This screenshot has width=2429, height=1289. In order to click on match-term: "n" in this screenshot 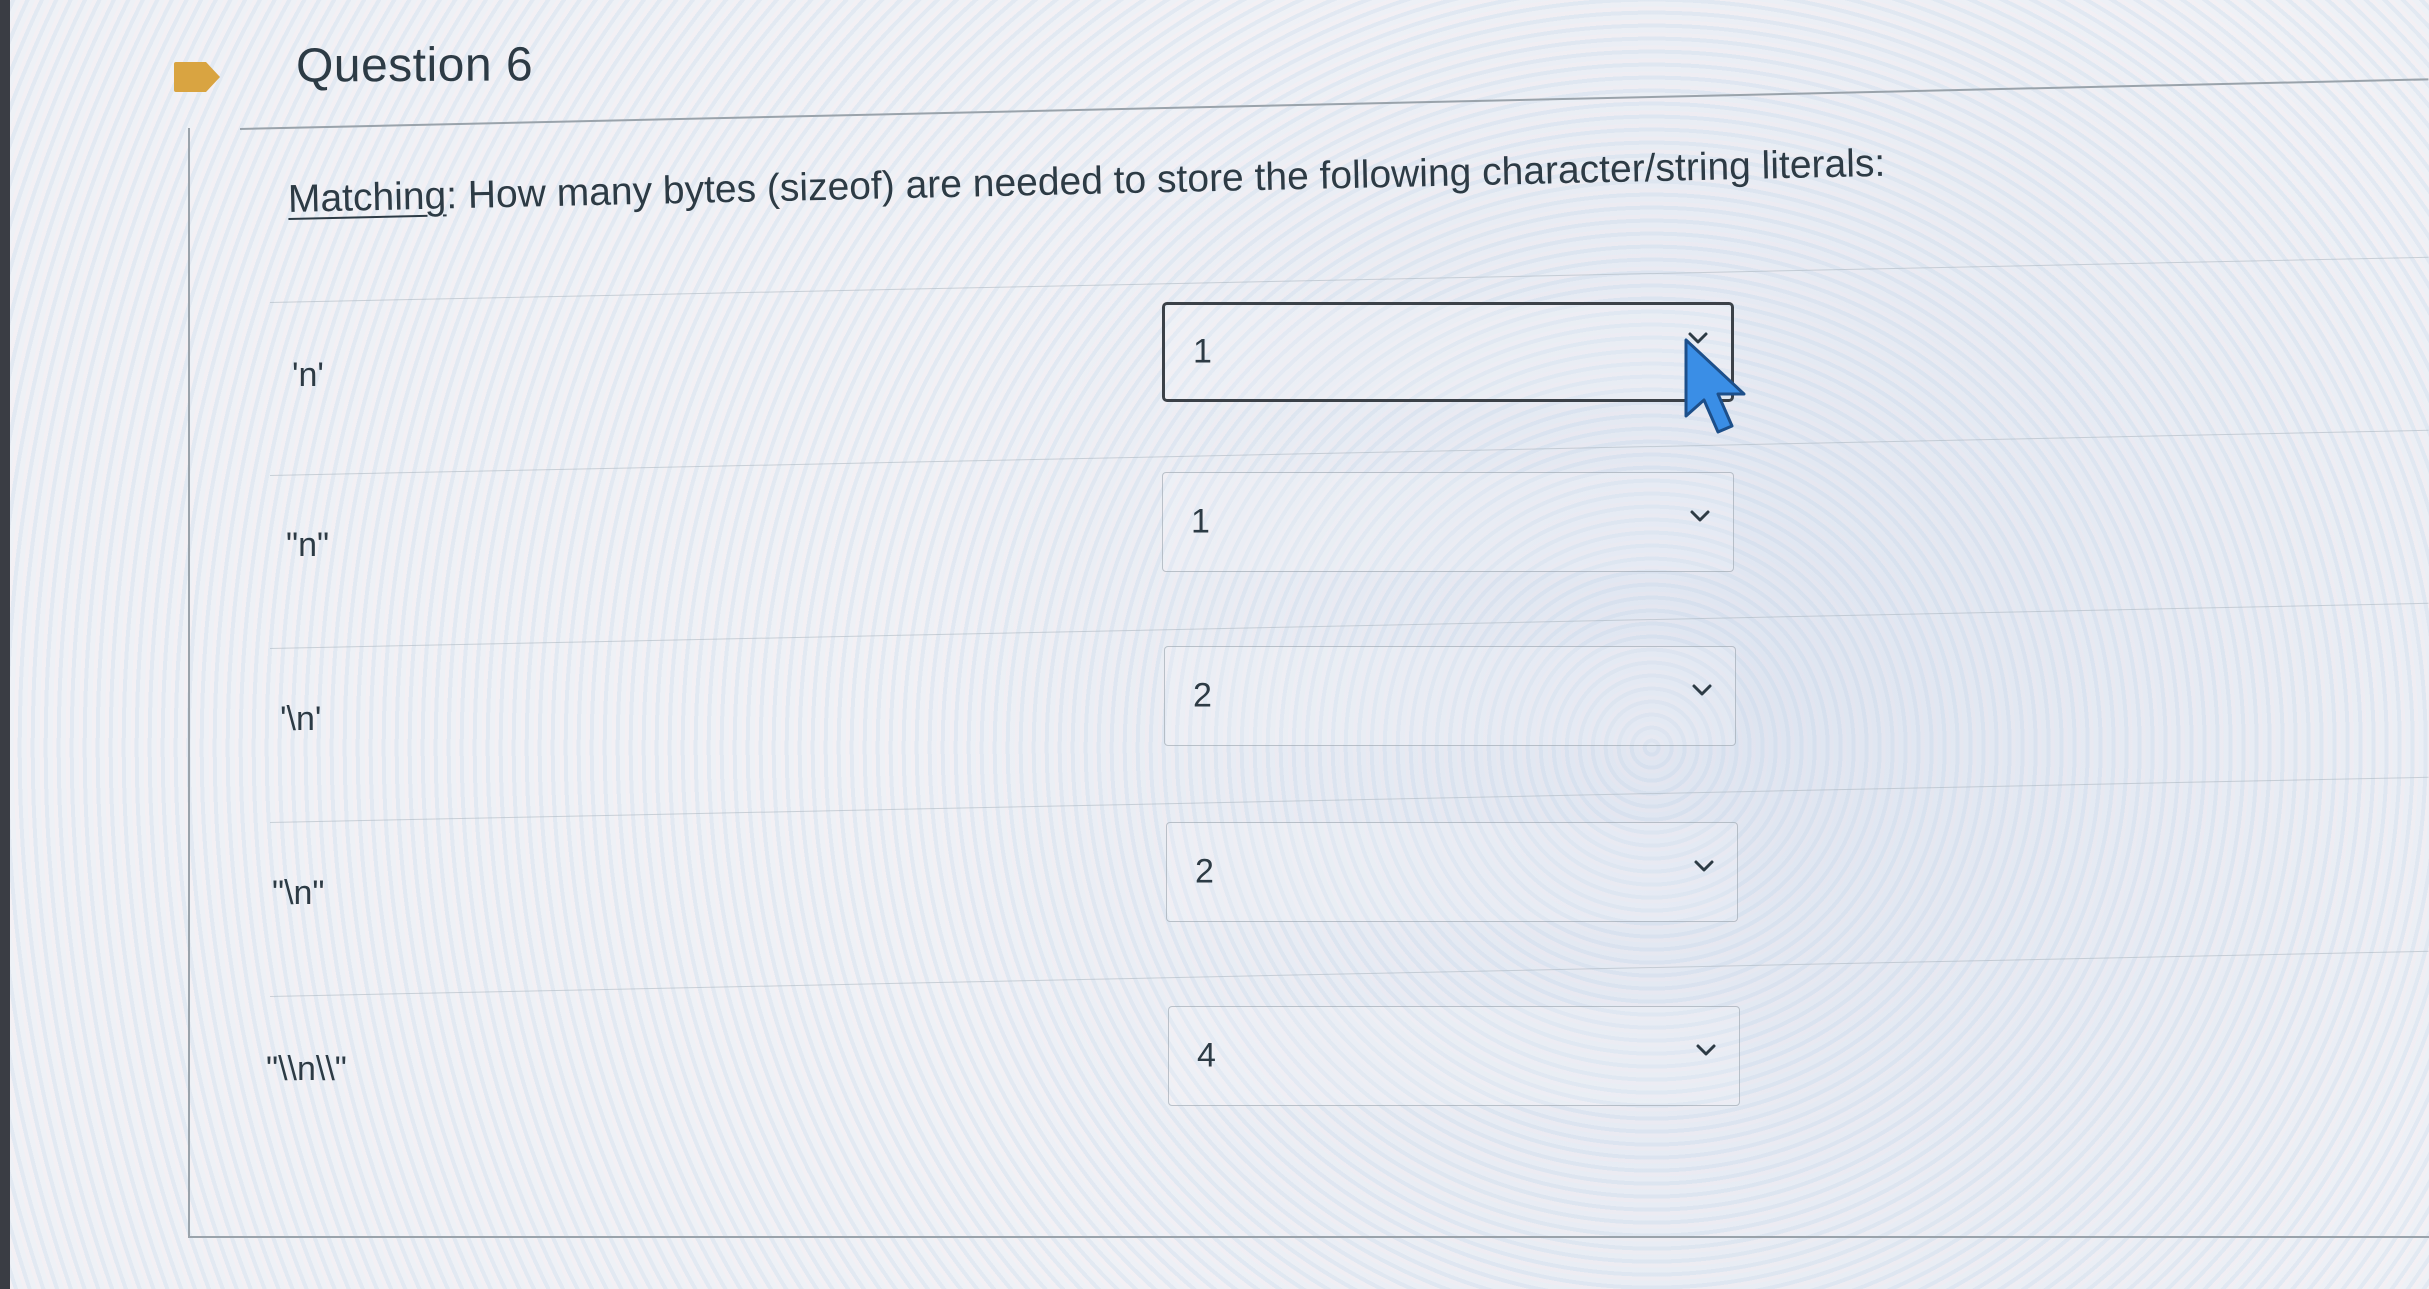, I will do `click(308, 545)`.